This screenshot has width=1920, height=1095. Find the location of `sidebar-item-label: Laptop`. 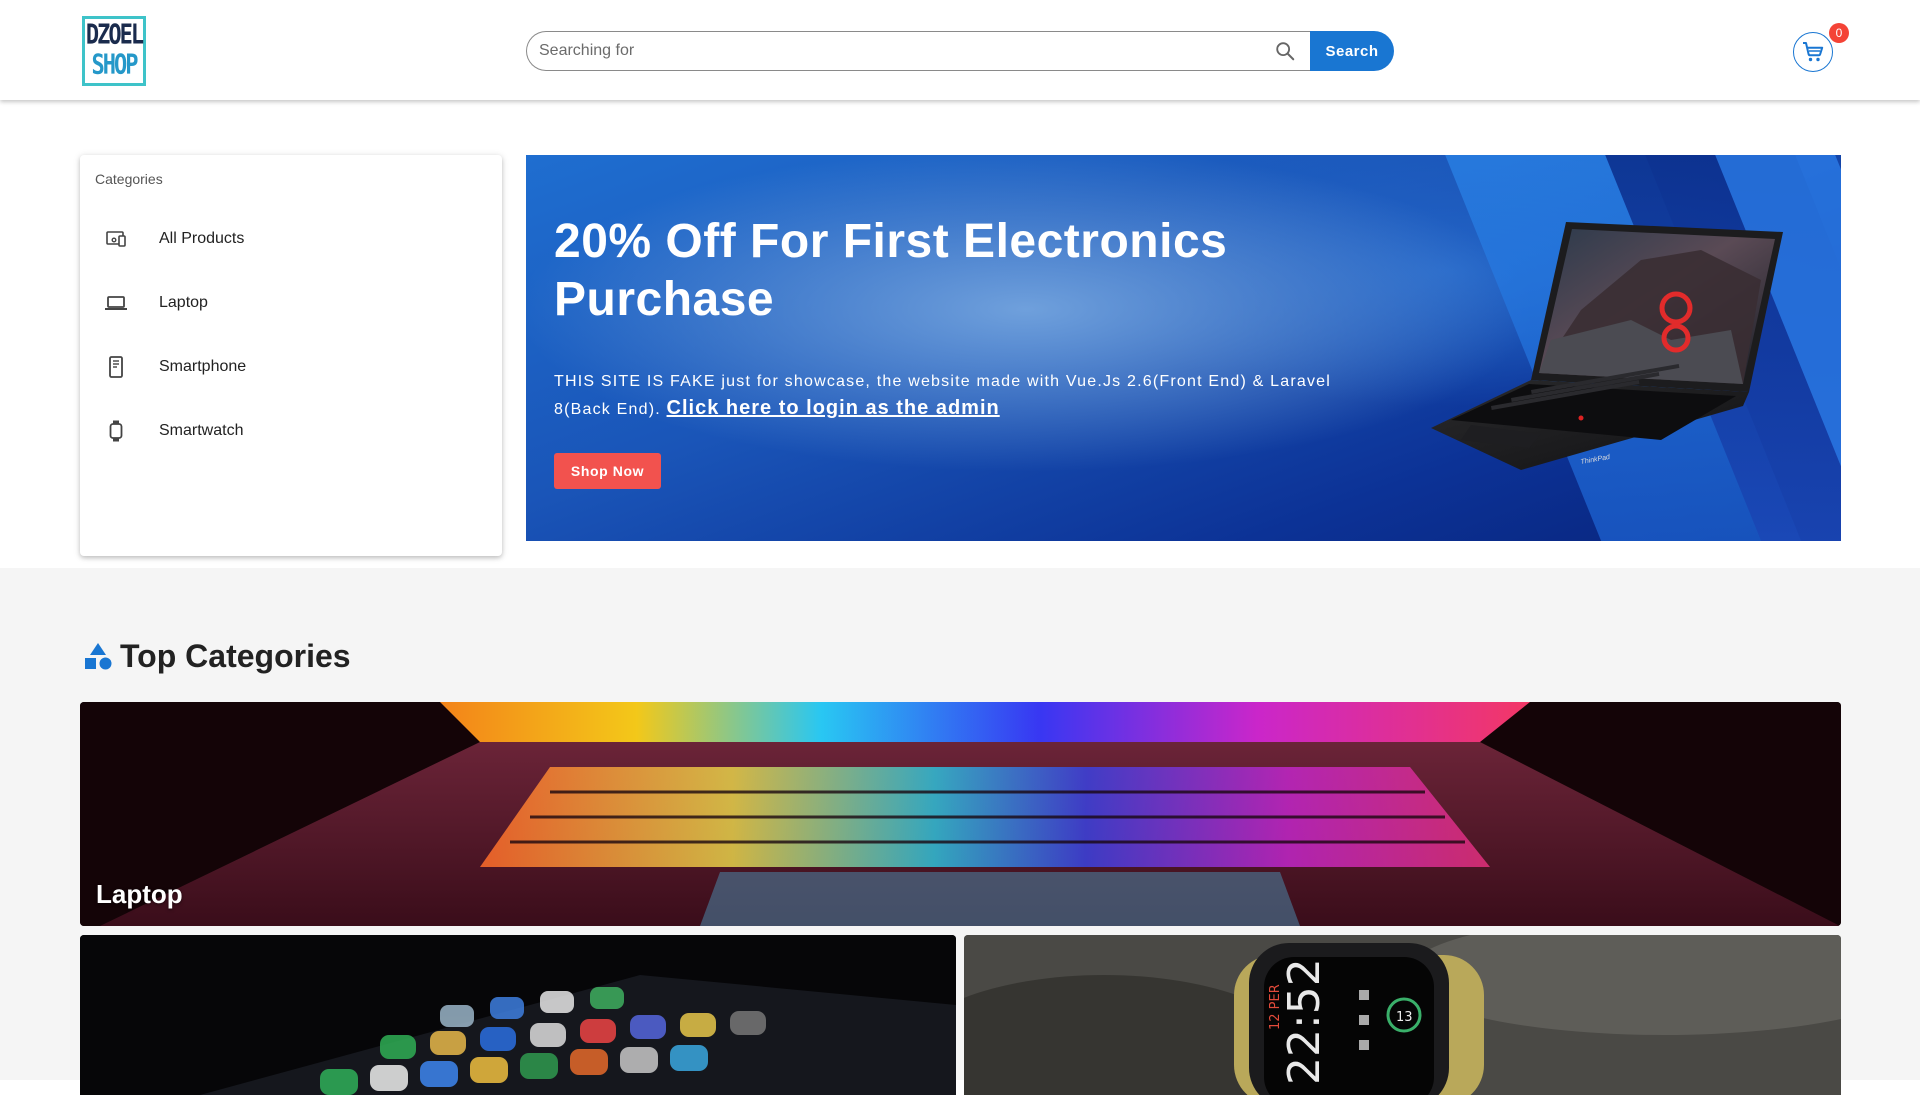

sidebar-item-label: Laptop is located at coordinates (183, 302).